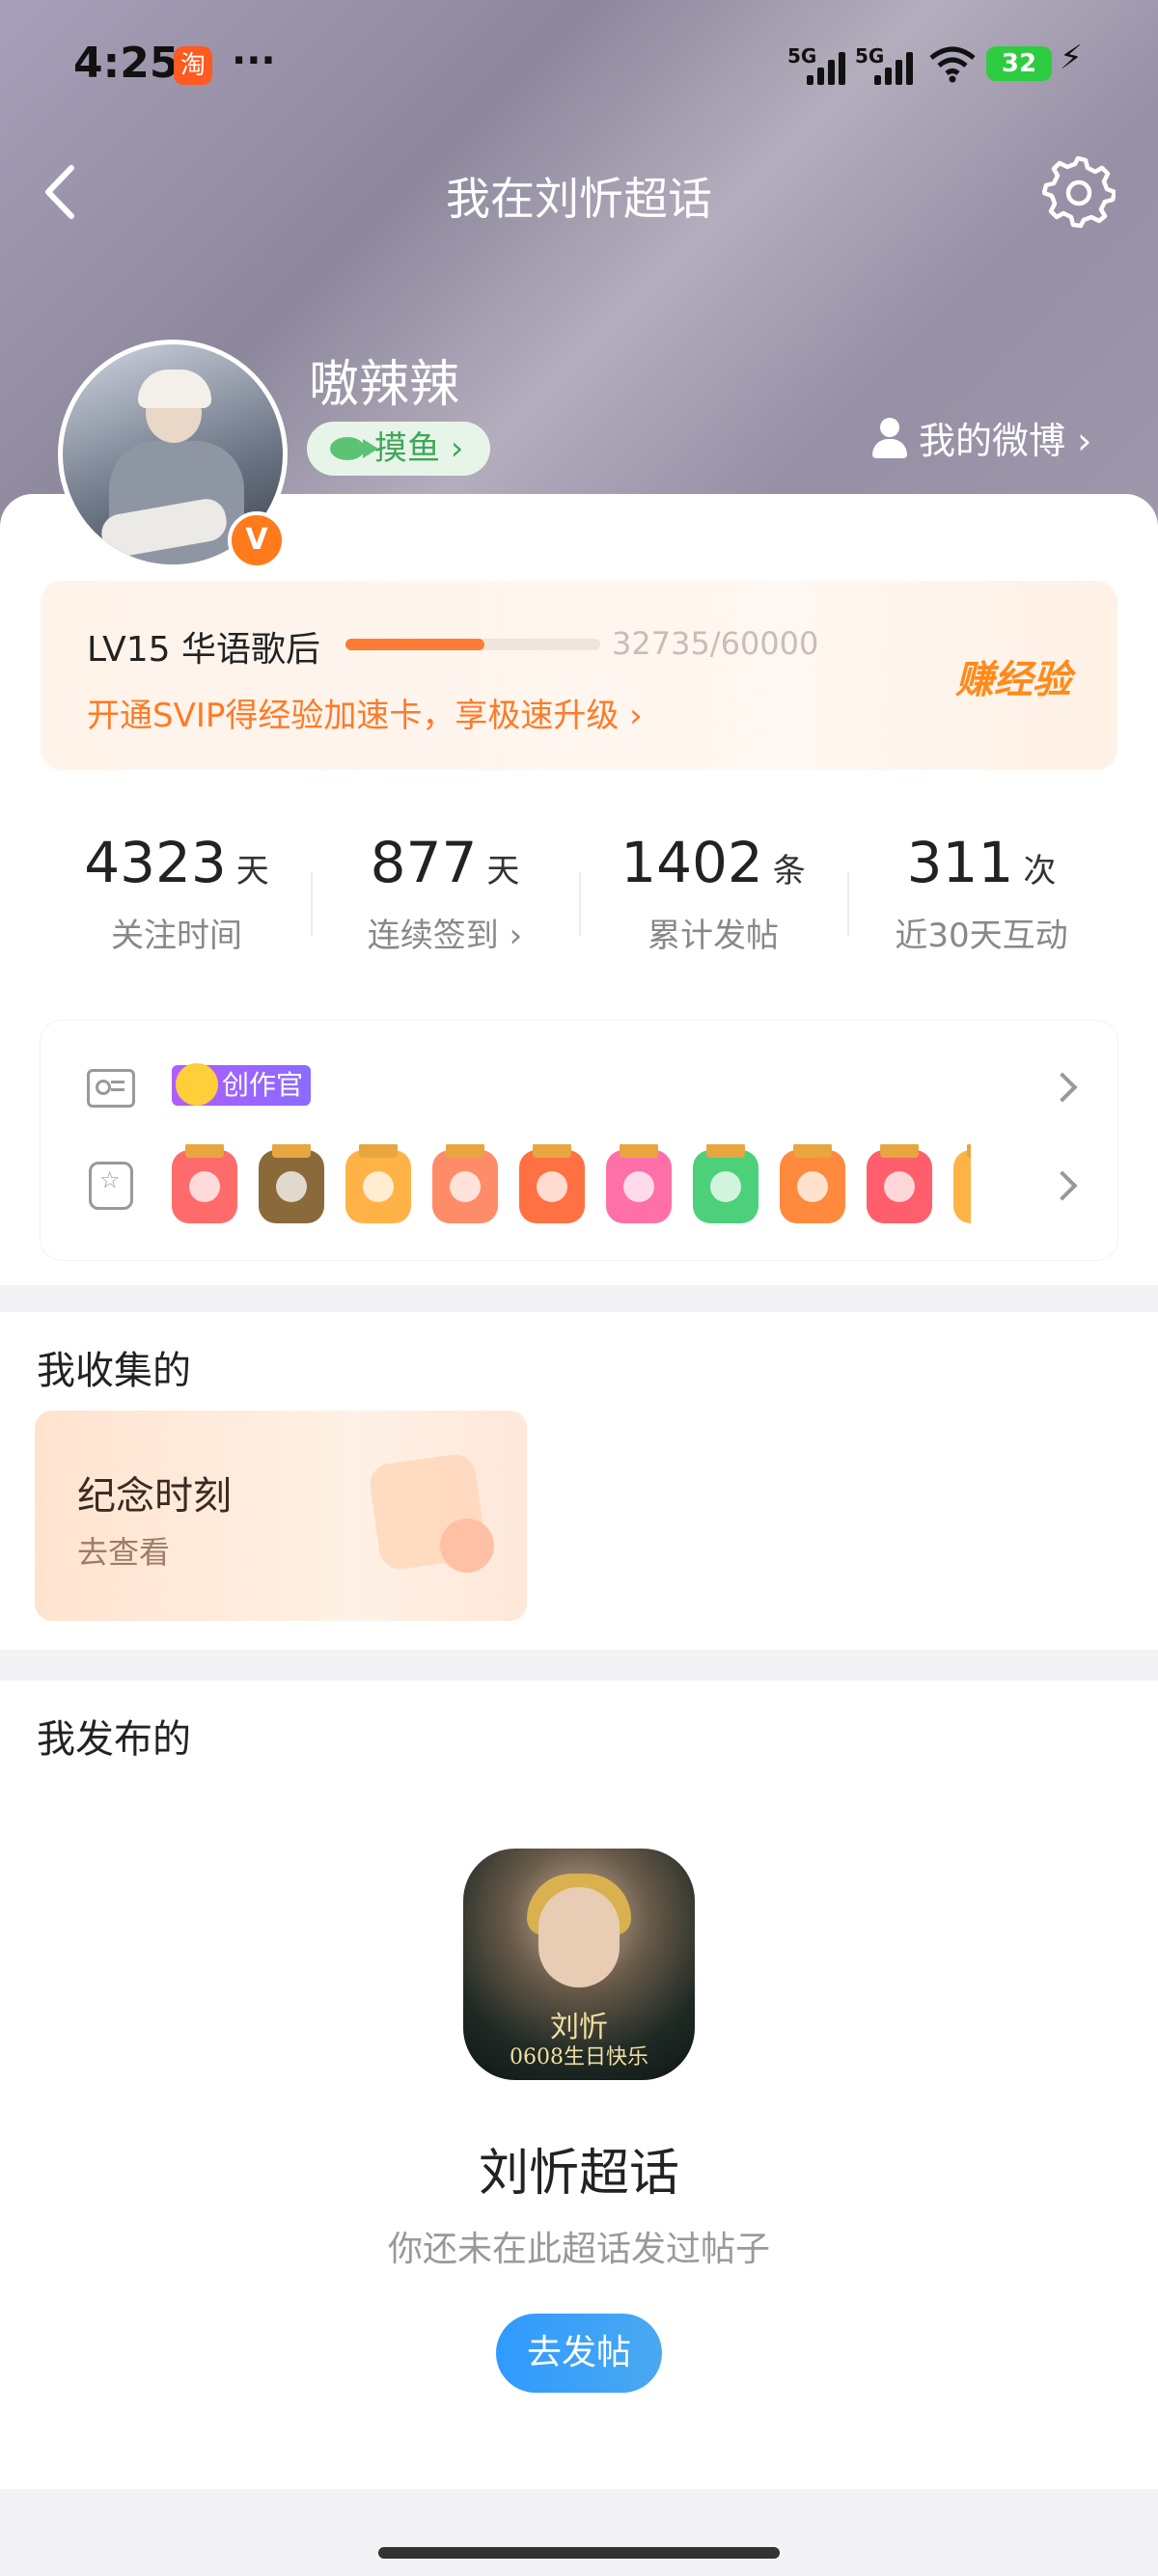 This screenshot has height=2576, width=1158. I want to click on empty-hint: 你还未在此超话发过帖子, so click(578, 2249).